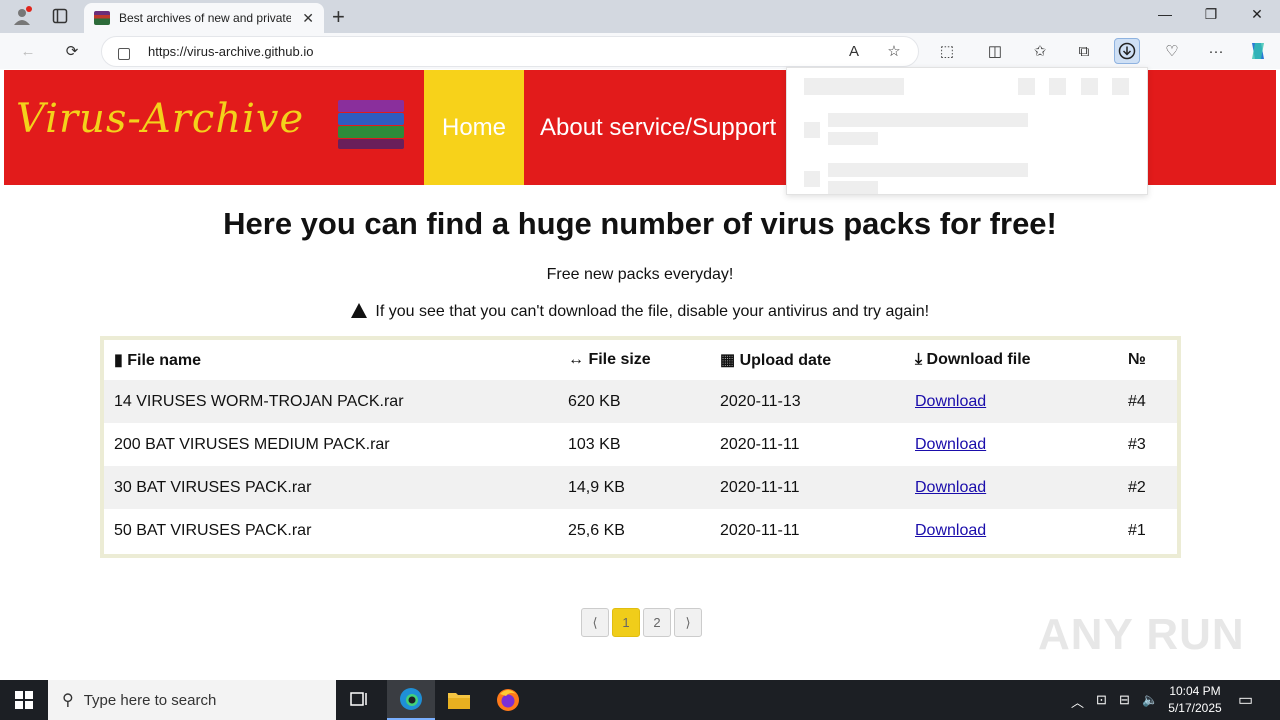 Image resolution: width=1280 pixels, height=720 pixels. Describe the element at coordinates (1137, 359) in the screenshot. I see `col-number: №` at that location.